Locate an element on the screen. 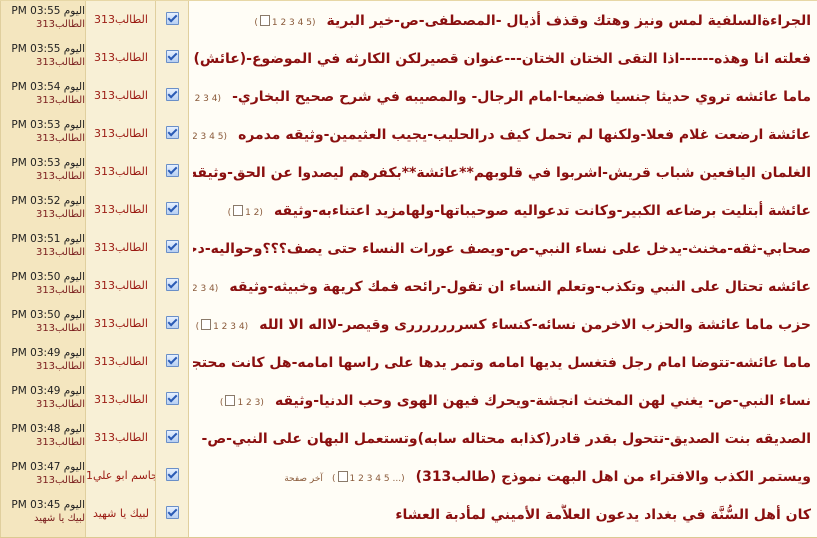 The image size is (817, 538). author-link: جاسم ابو علي1 is located at coordinates (122, 475).